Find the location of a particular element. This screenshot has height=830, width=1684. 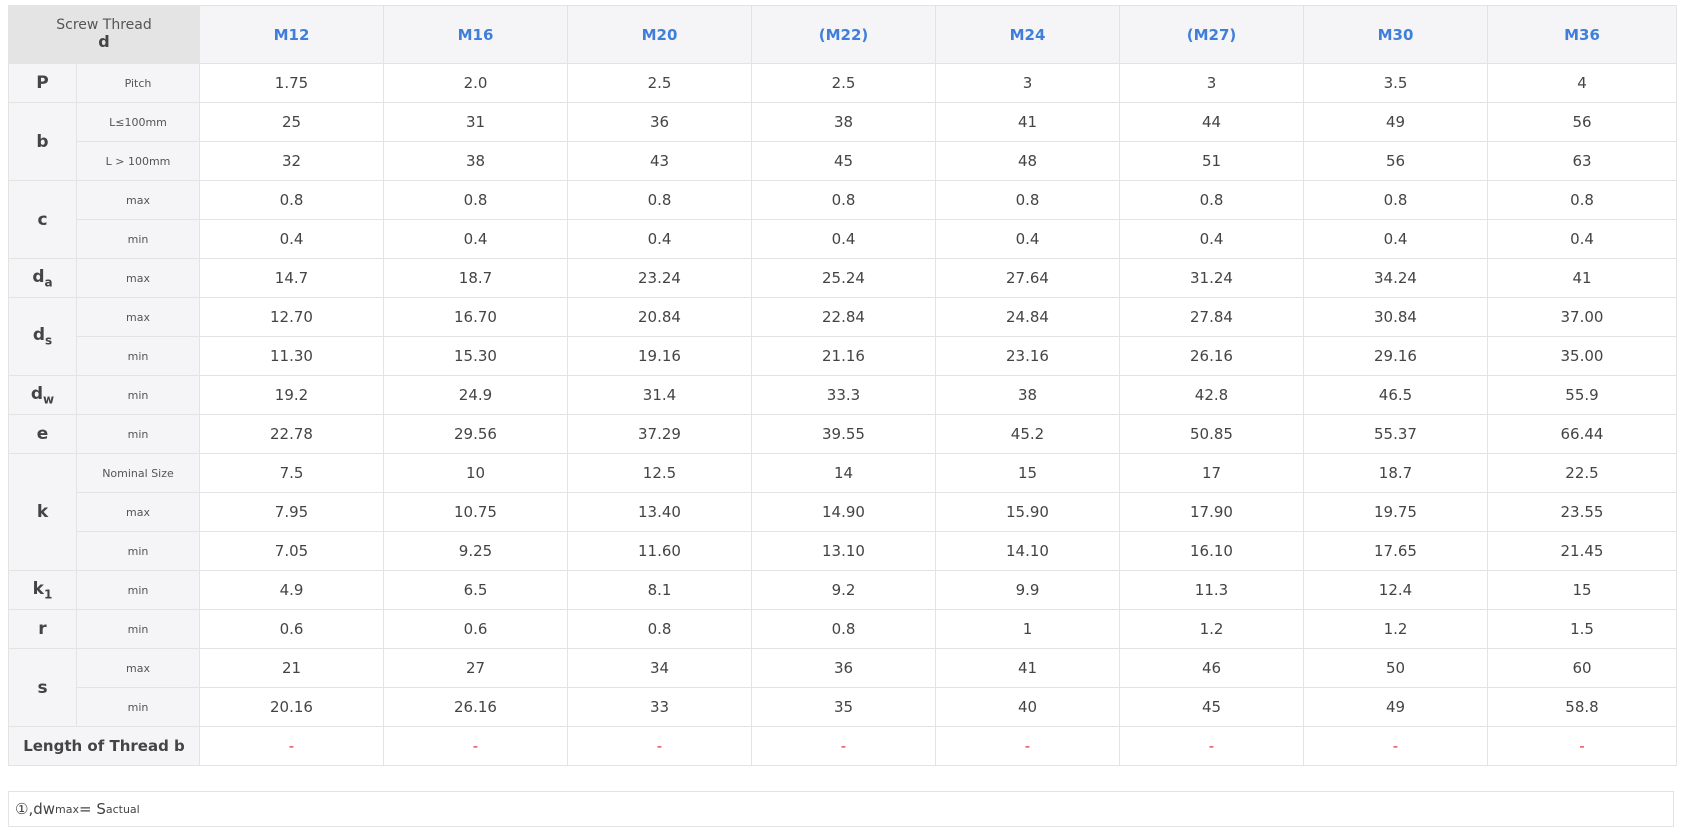

value-cell: 29.16 is located at coordinates (1395, 356).